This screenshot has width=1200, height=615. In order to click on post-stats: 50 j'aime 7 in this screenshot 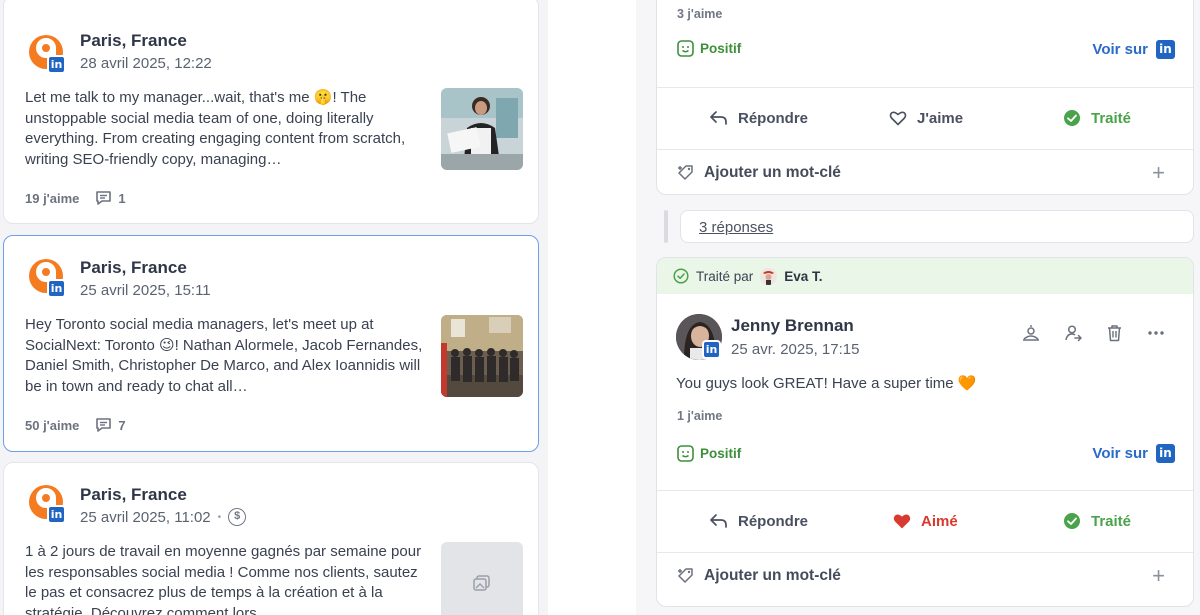, I will do `click(75, 425)`.